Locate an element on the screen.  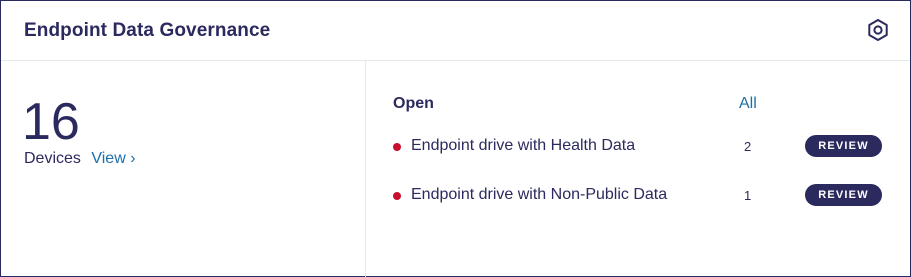
devices-row: Devices View › is located at coordinates (80, 159).